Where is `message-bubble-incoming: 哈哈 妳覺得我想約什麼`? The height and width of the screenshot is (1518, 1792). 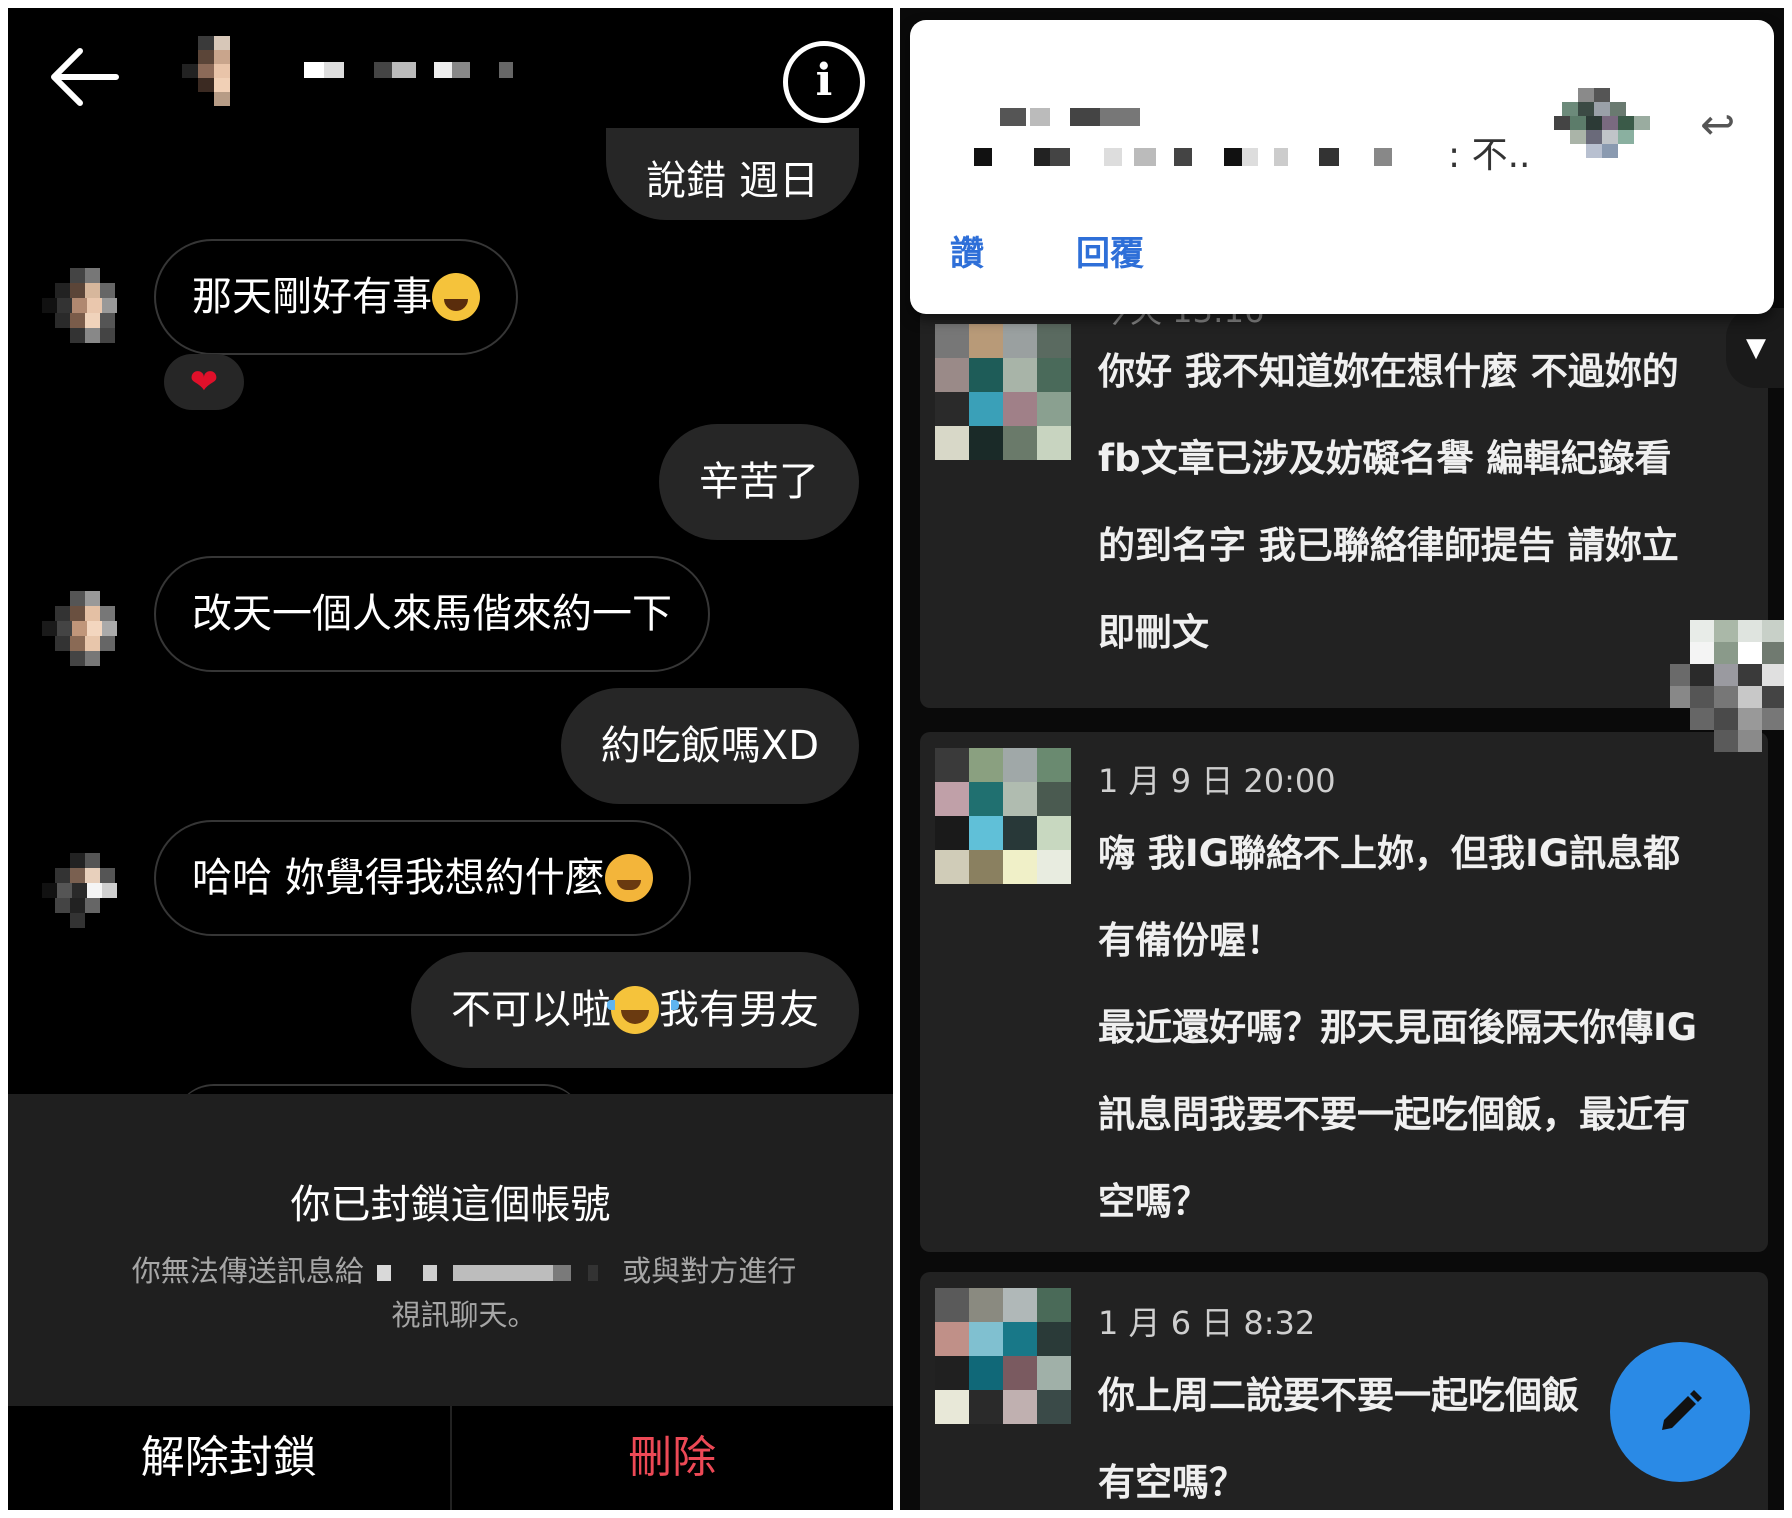
message-bubble-incoming: 哈哈 妳覺得我想約什麼 is located at coordinates (422, 878).